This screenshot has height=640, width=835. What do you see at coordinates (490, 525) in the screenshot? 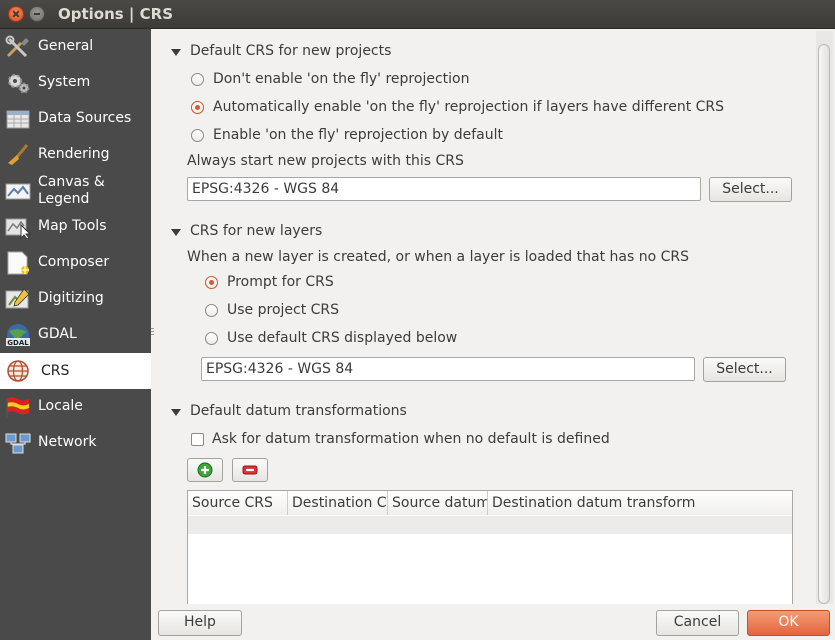
I see `table-row-empty` at bounding box center [490, 525].